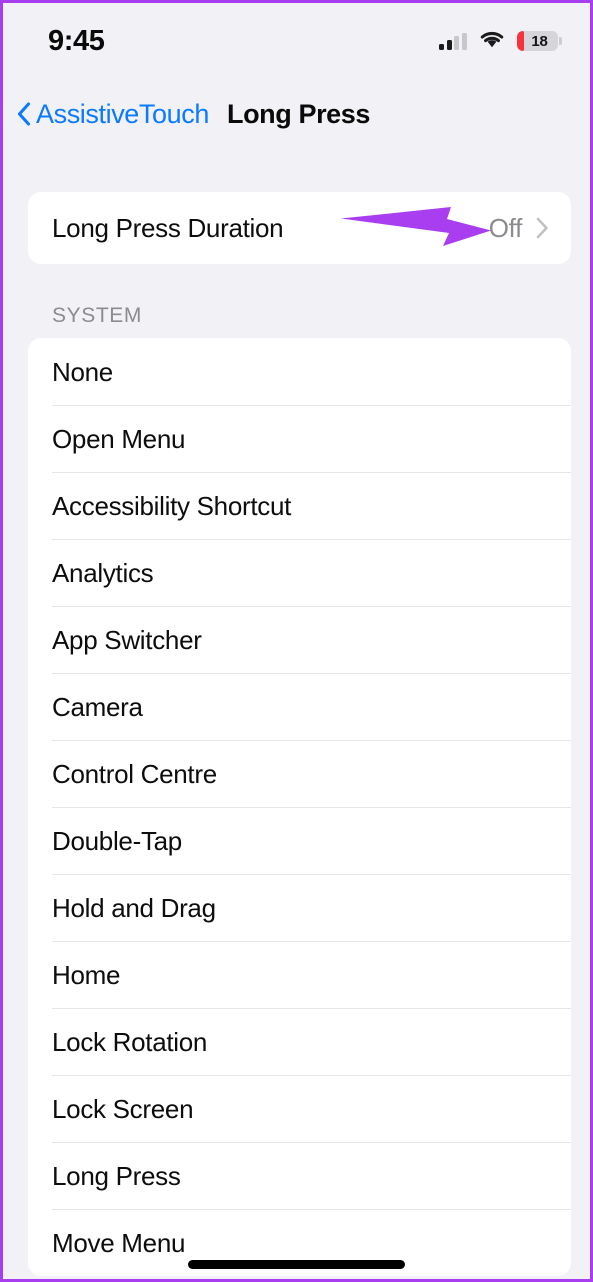 This screenshot has width=593, height=1282. Describe the element at coordinates (24, 114) in the screenshot. I see `chevron-left-icon` at that location.